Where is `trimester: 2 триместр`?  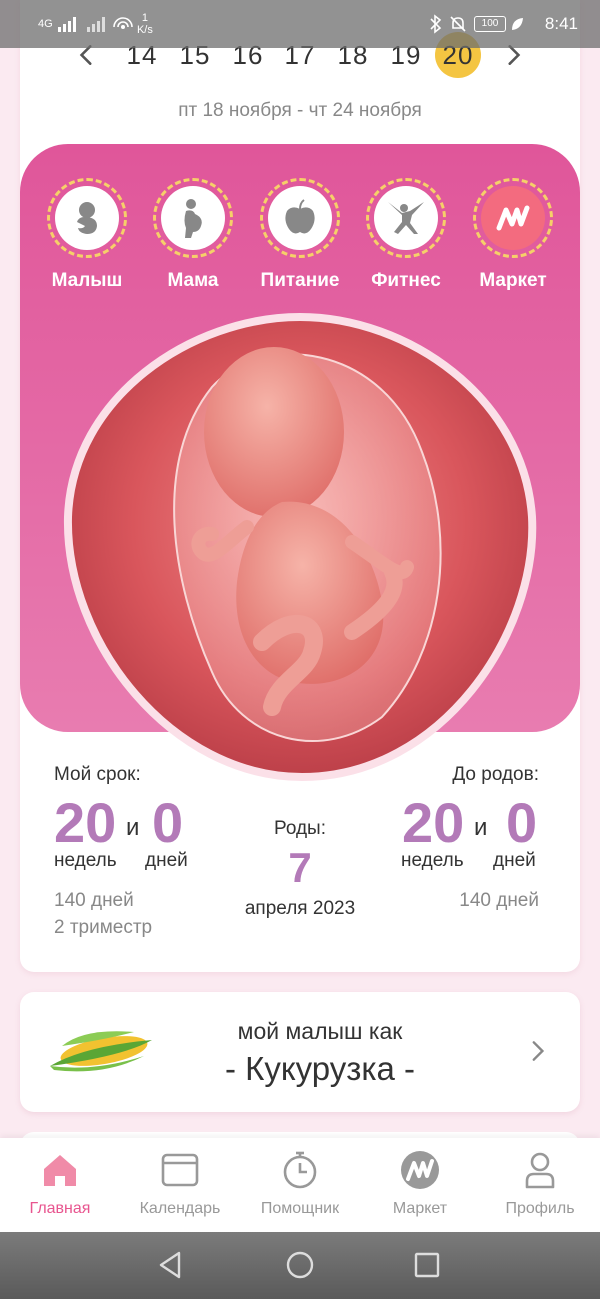
trimester: 2 триместр is located at coordinates (103, 927).